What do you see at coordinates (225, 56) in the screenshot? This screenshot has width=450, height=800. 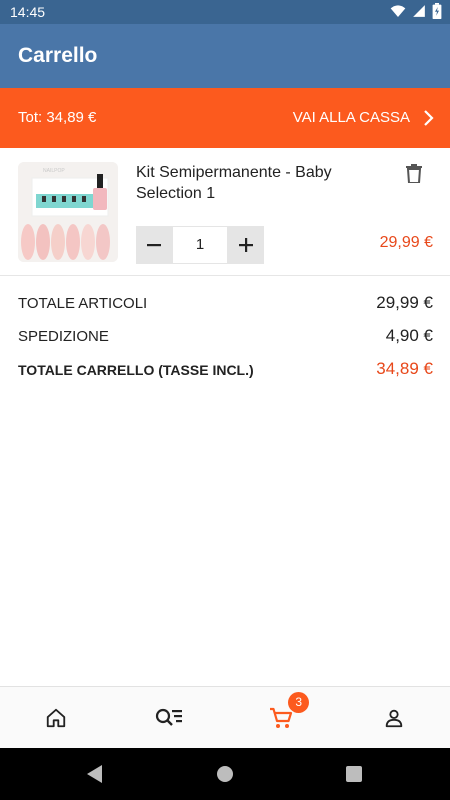 I see `app-bar: Carrello` at bounding box center [225, 56].